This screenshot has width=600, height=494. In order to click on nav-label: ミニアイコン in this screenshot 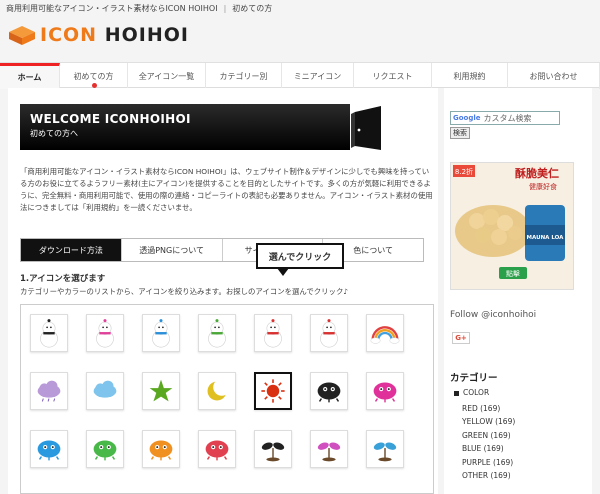, I will do `click(317, 76)`.